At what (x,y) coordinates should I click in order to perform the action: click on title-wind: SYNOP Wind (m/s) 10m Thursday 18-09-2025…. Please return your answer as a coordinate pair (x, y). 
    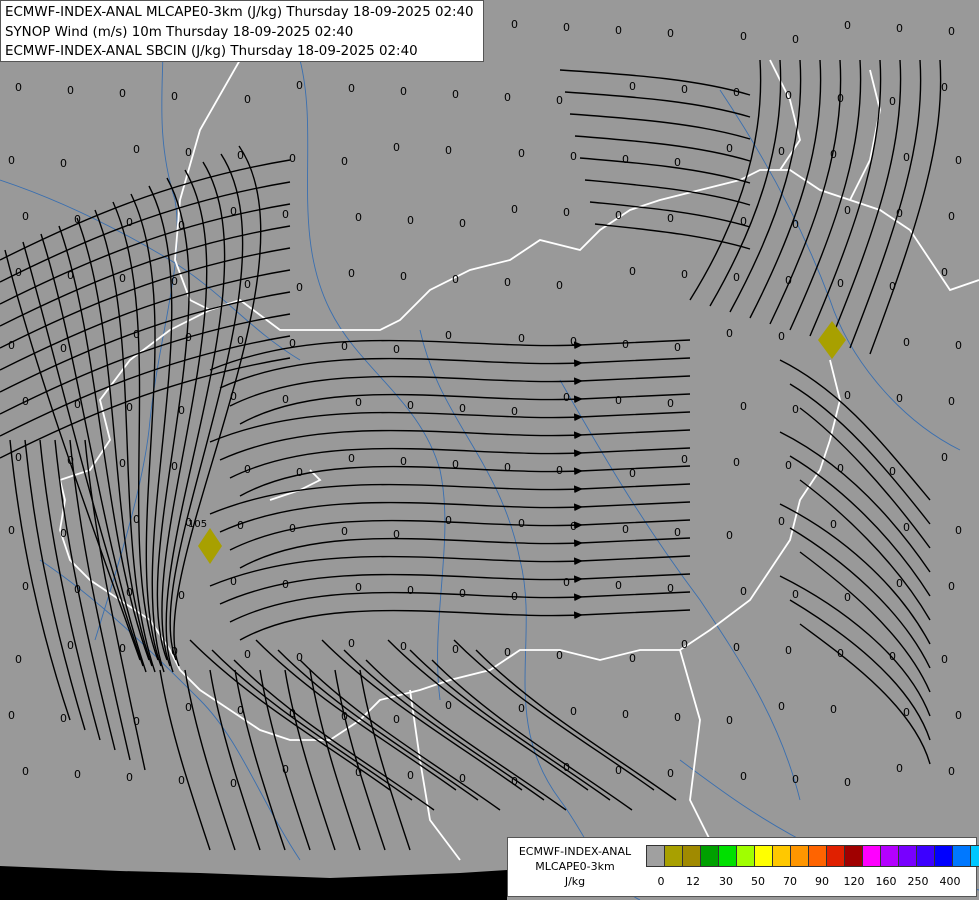
    Looking at the image, I should click on (179, 32).